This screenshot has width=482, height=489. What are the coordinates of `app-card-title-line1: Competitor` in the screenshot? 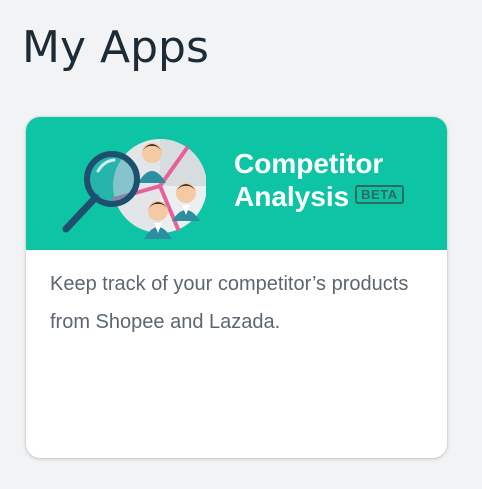 It's located at (309, 163).